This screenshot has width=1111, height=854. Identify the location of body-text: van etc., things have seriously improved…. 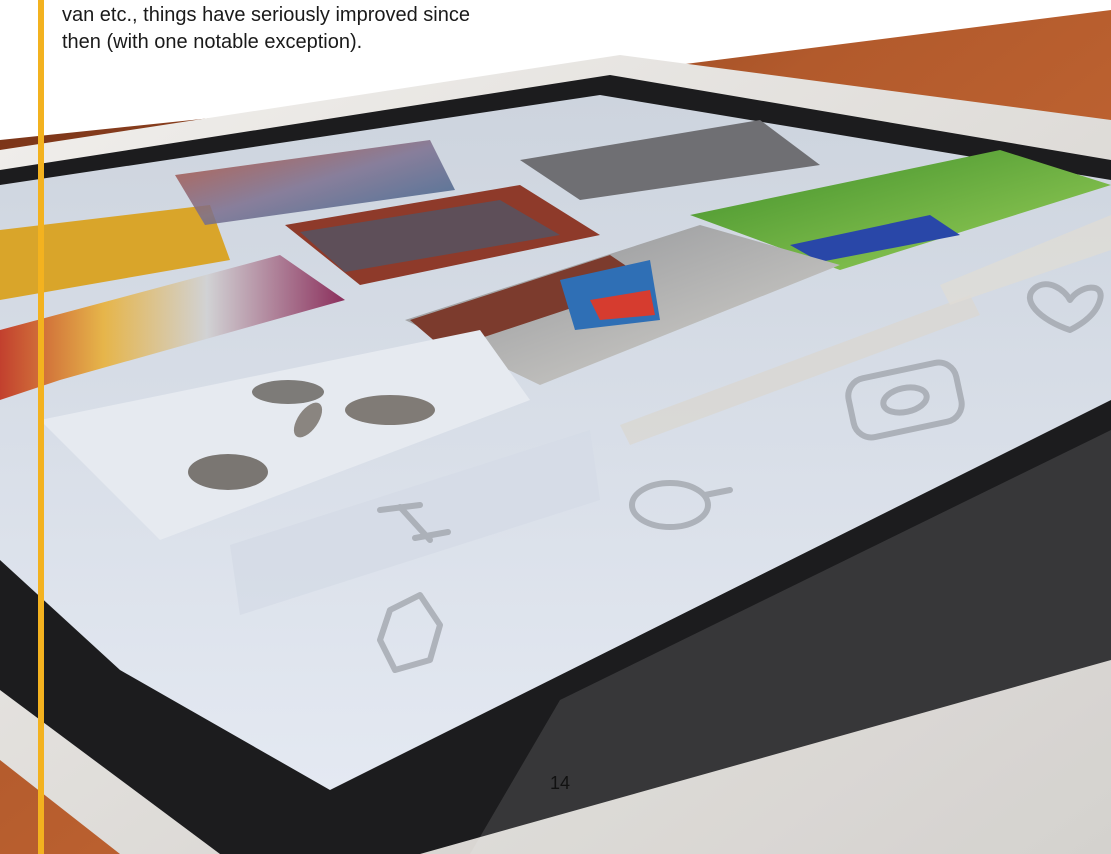
(322, 29).